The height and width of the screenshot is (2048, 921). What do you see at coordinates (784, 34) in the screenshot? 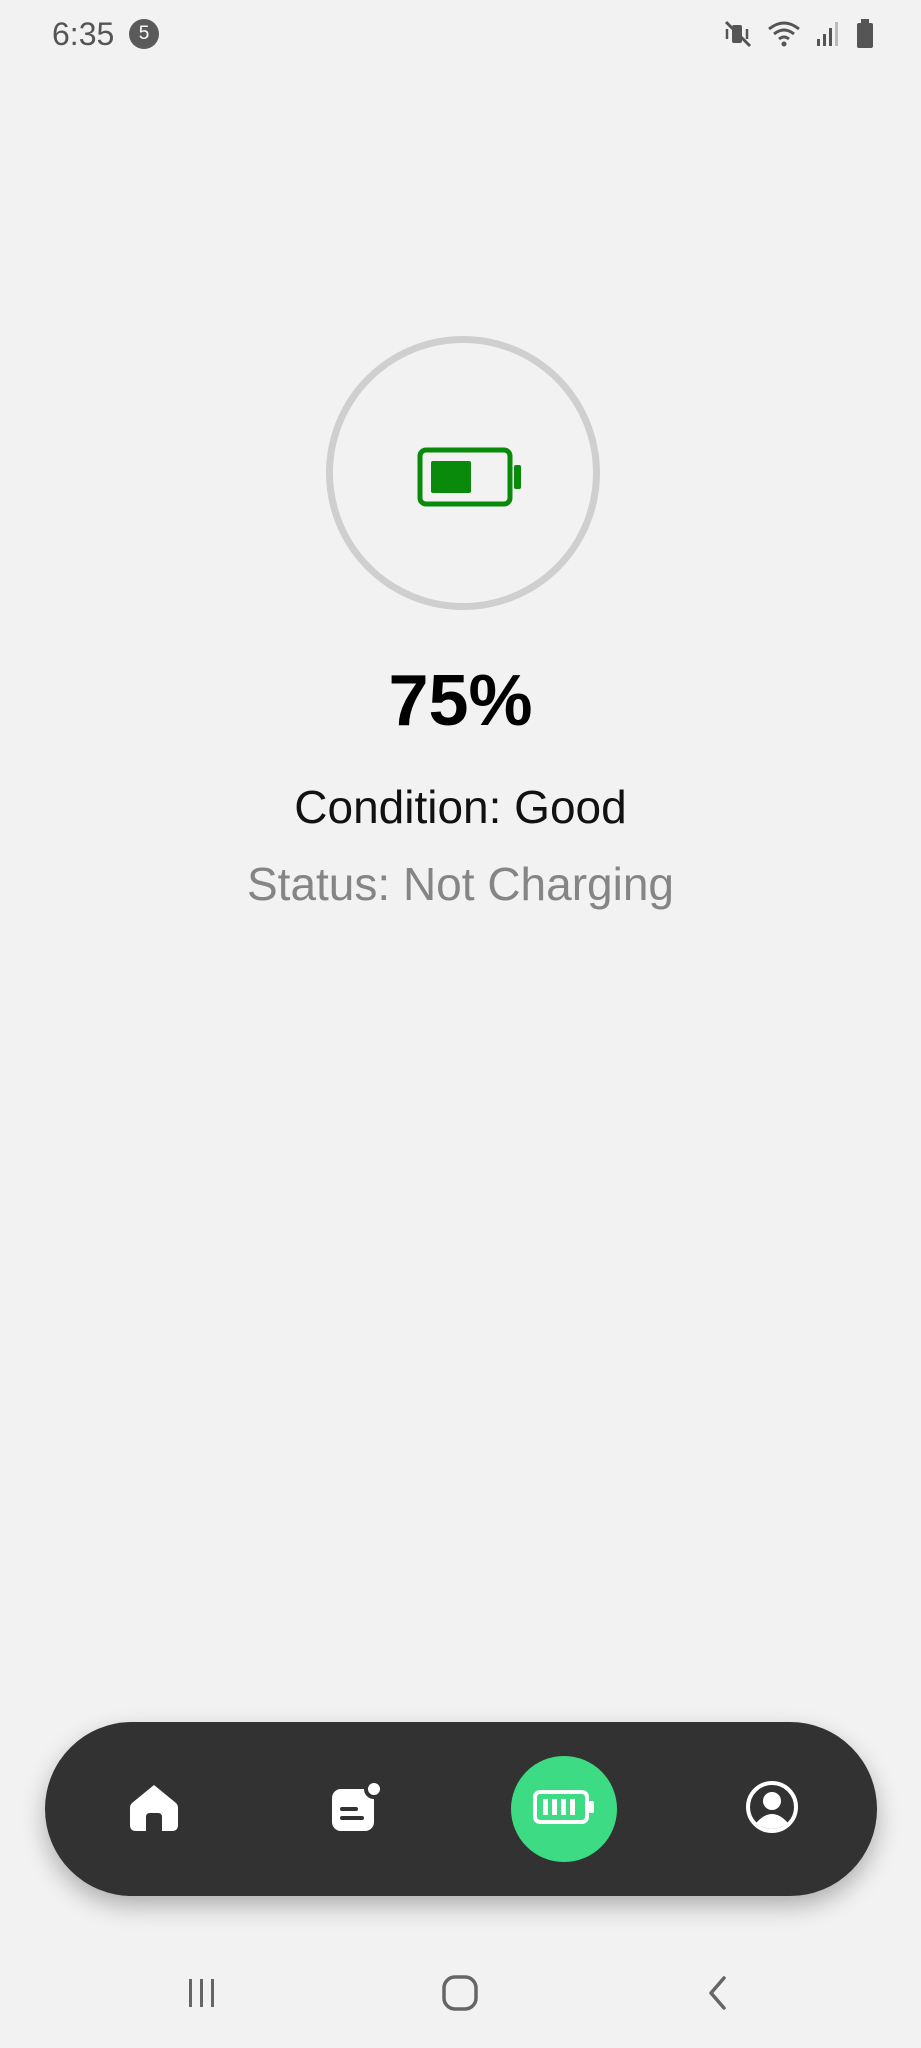
I see `wifi-icon` at bounding box center [784, 34].